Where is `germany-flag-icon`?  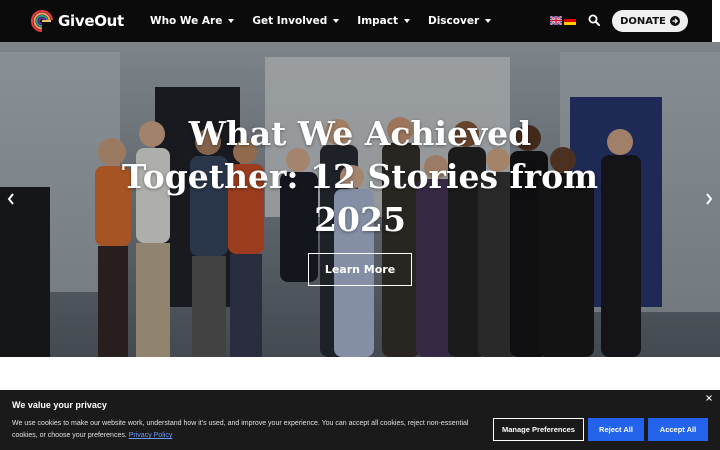 germany-flag-icon is located at coordinates (570, 20).